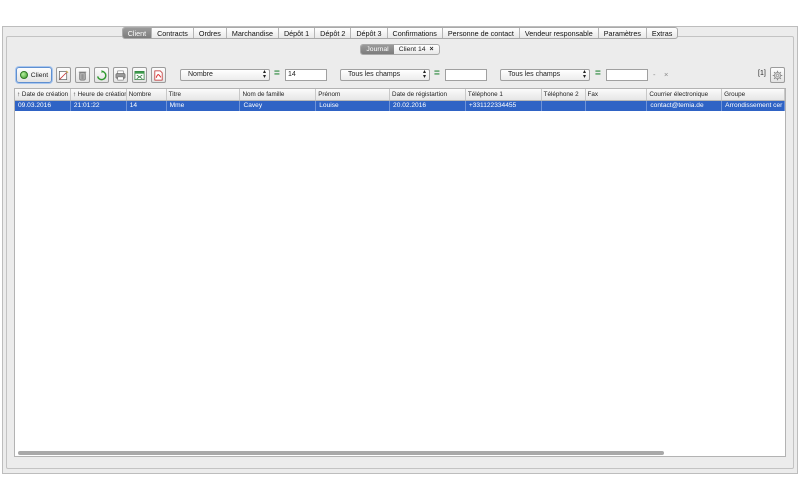 The width and height of the screenshot is (800, 500). What do you see at coordinates (598, 73) in the screenshot?
I see `filter3-equals: =` at bounding box center [598, 73].